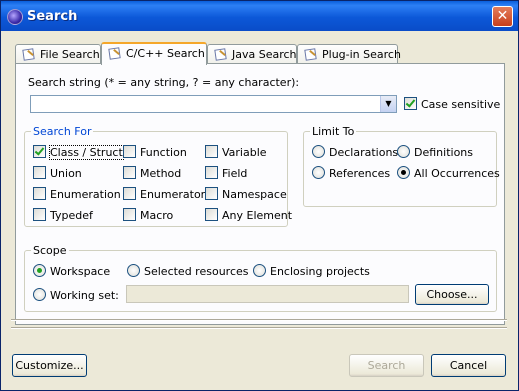 This screenshot has width=519, height=391. What do you see at coordinates (267, 294) in the screenshot?
I see `working-set-field` at bounding box center [267, 294].